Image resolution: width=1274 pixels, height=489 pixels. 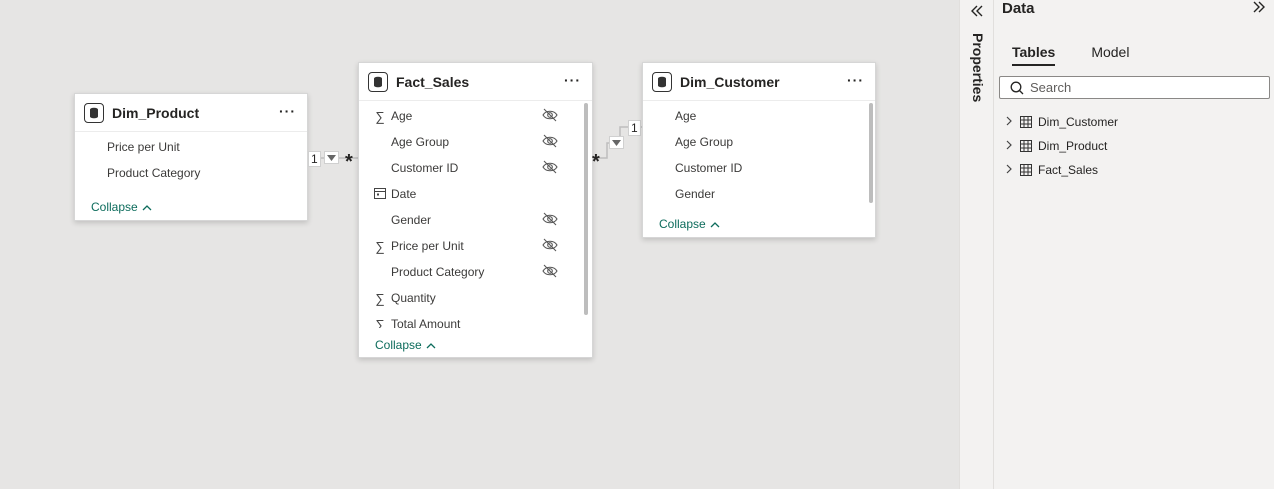 I want to click on field-row: ∑ Age, so click(x=475, y=116).